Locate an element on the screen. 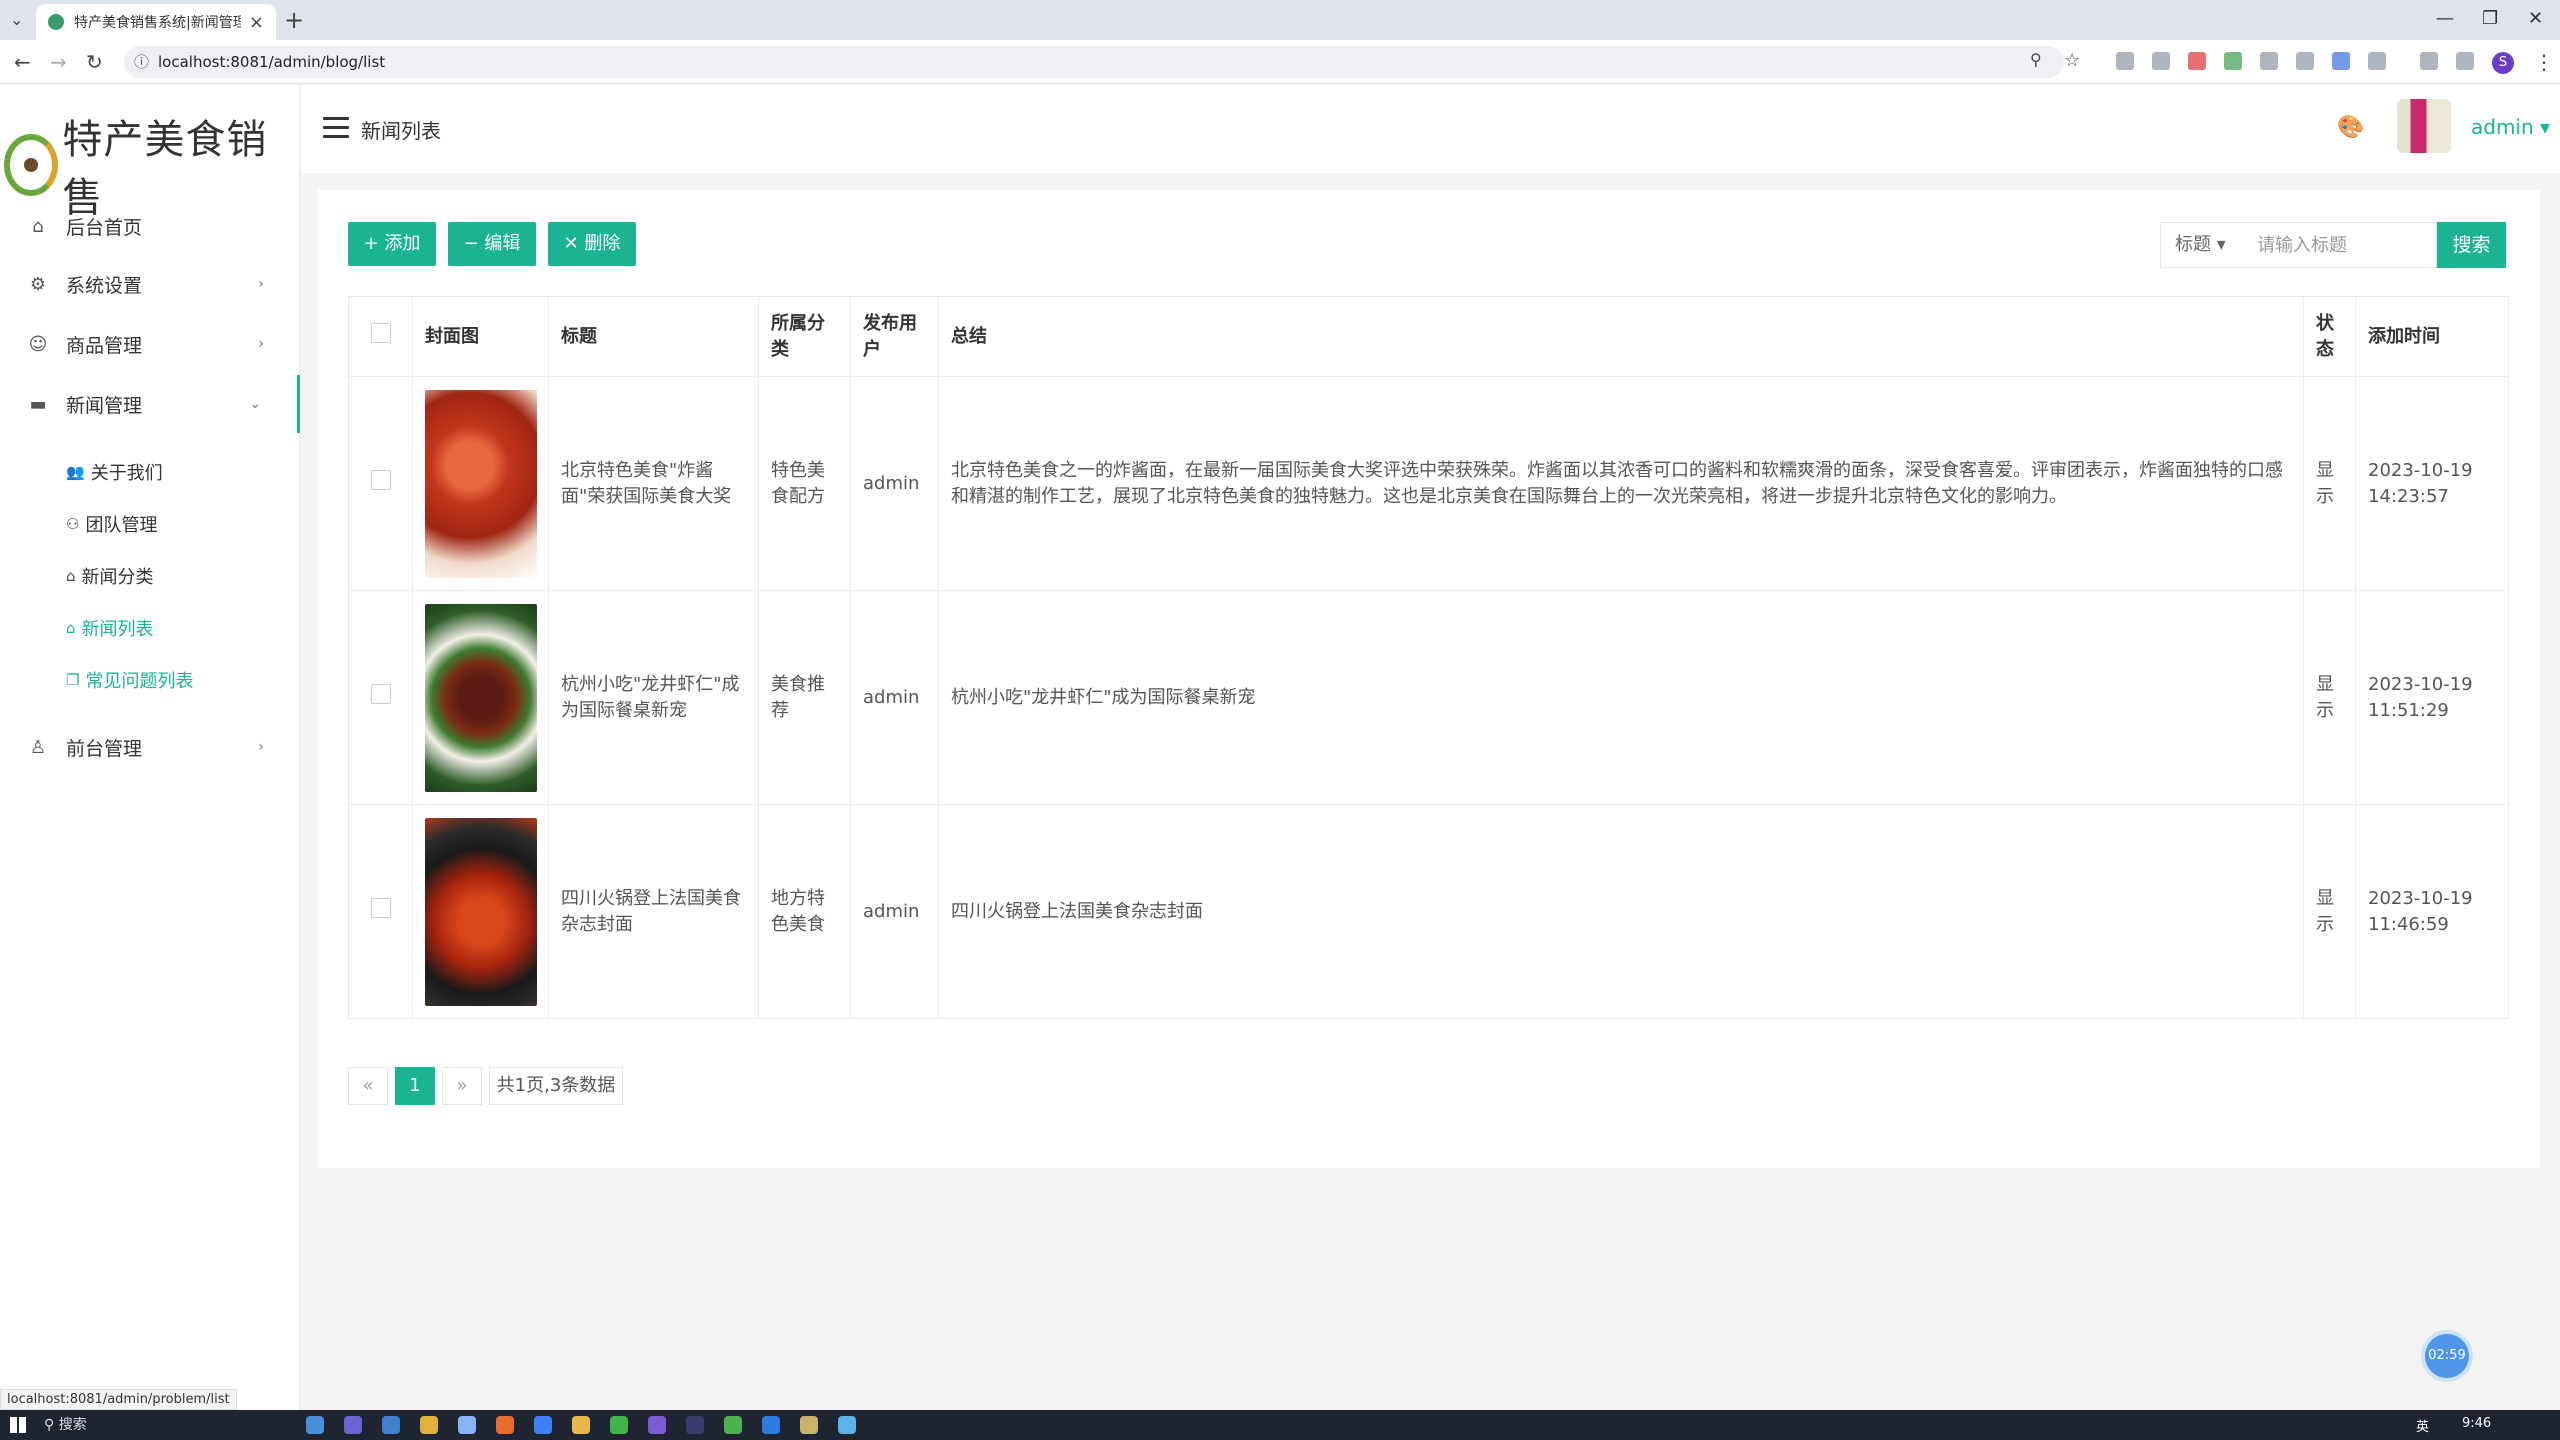 The width and height of the screenshot is (2560, 1440). chrome-icon is located at coordinates (429, 1425).